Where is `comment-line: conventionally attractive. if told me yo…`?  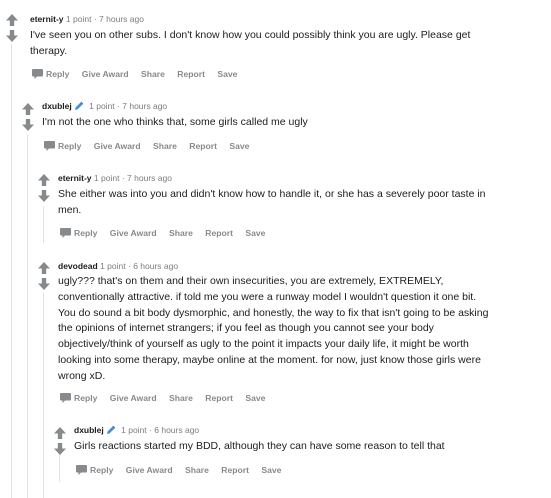 comment-line: conventionally attractive. if told me yo… is located at coordinates (267, 296).